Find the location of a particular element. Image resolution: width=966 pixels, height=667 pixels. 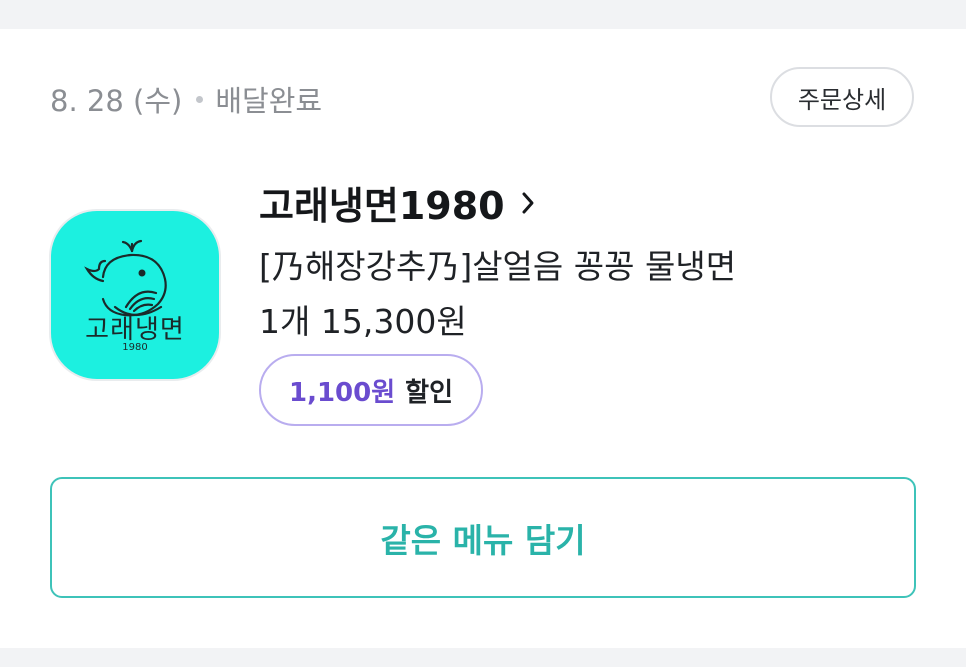

menu-name: [乃해장강추乃]살얼음 꽁꽁 물냉면 is located at coordinates (498, 266).